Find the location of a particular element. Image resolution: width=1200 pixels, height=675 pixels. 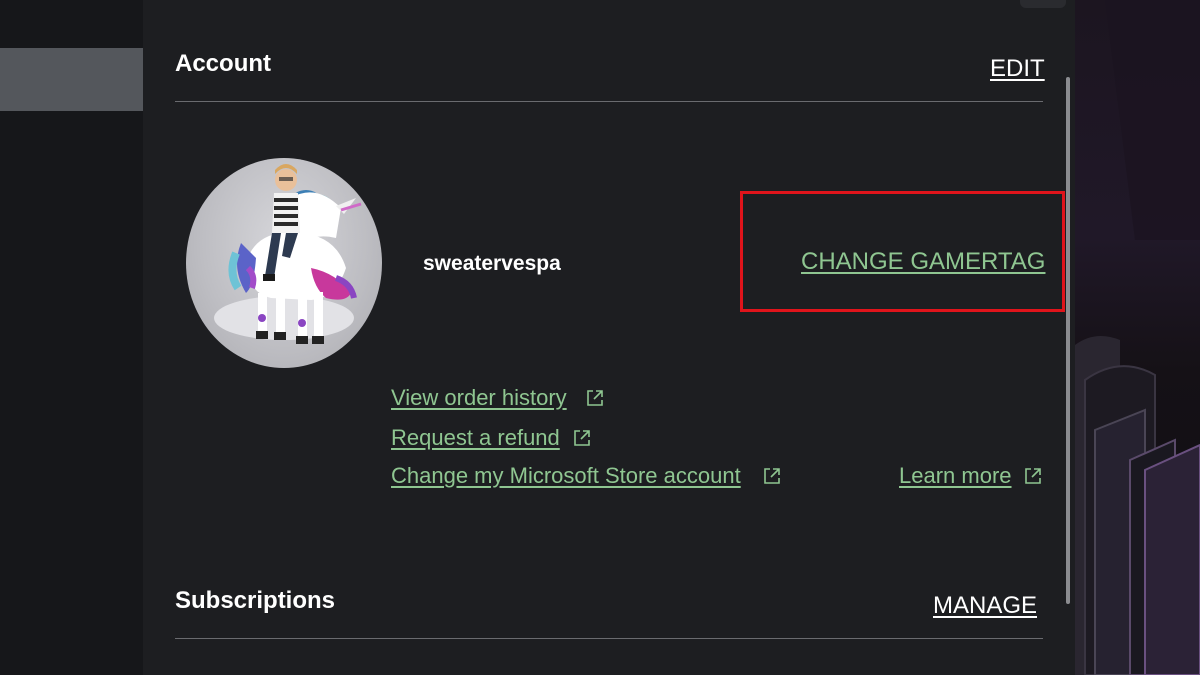

background-art is located at coordinates (1137, 337).